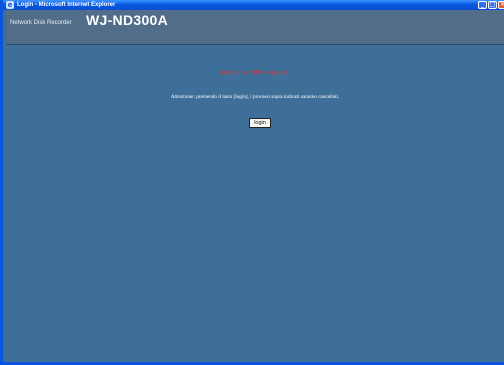 This screenshot has height=365, width=504. I want to click on window-title: Login - Microsoft Internet Explorer, so click(66, 5).